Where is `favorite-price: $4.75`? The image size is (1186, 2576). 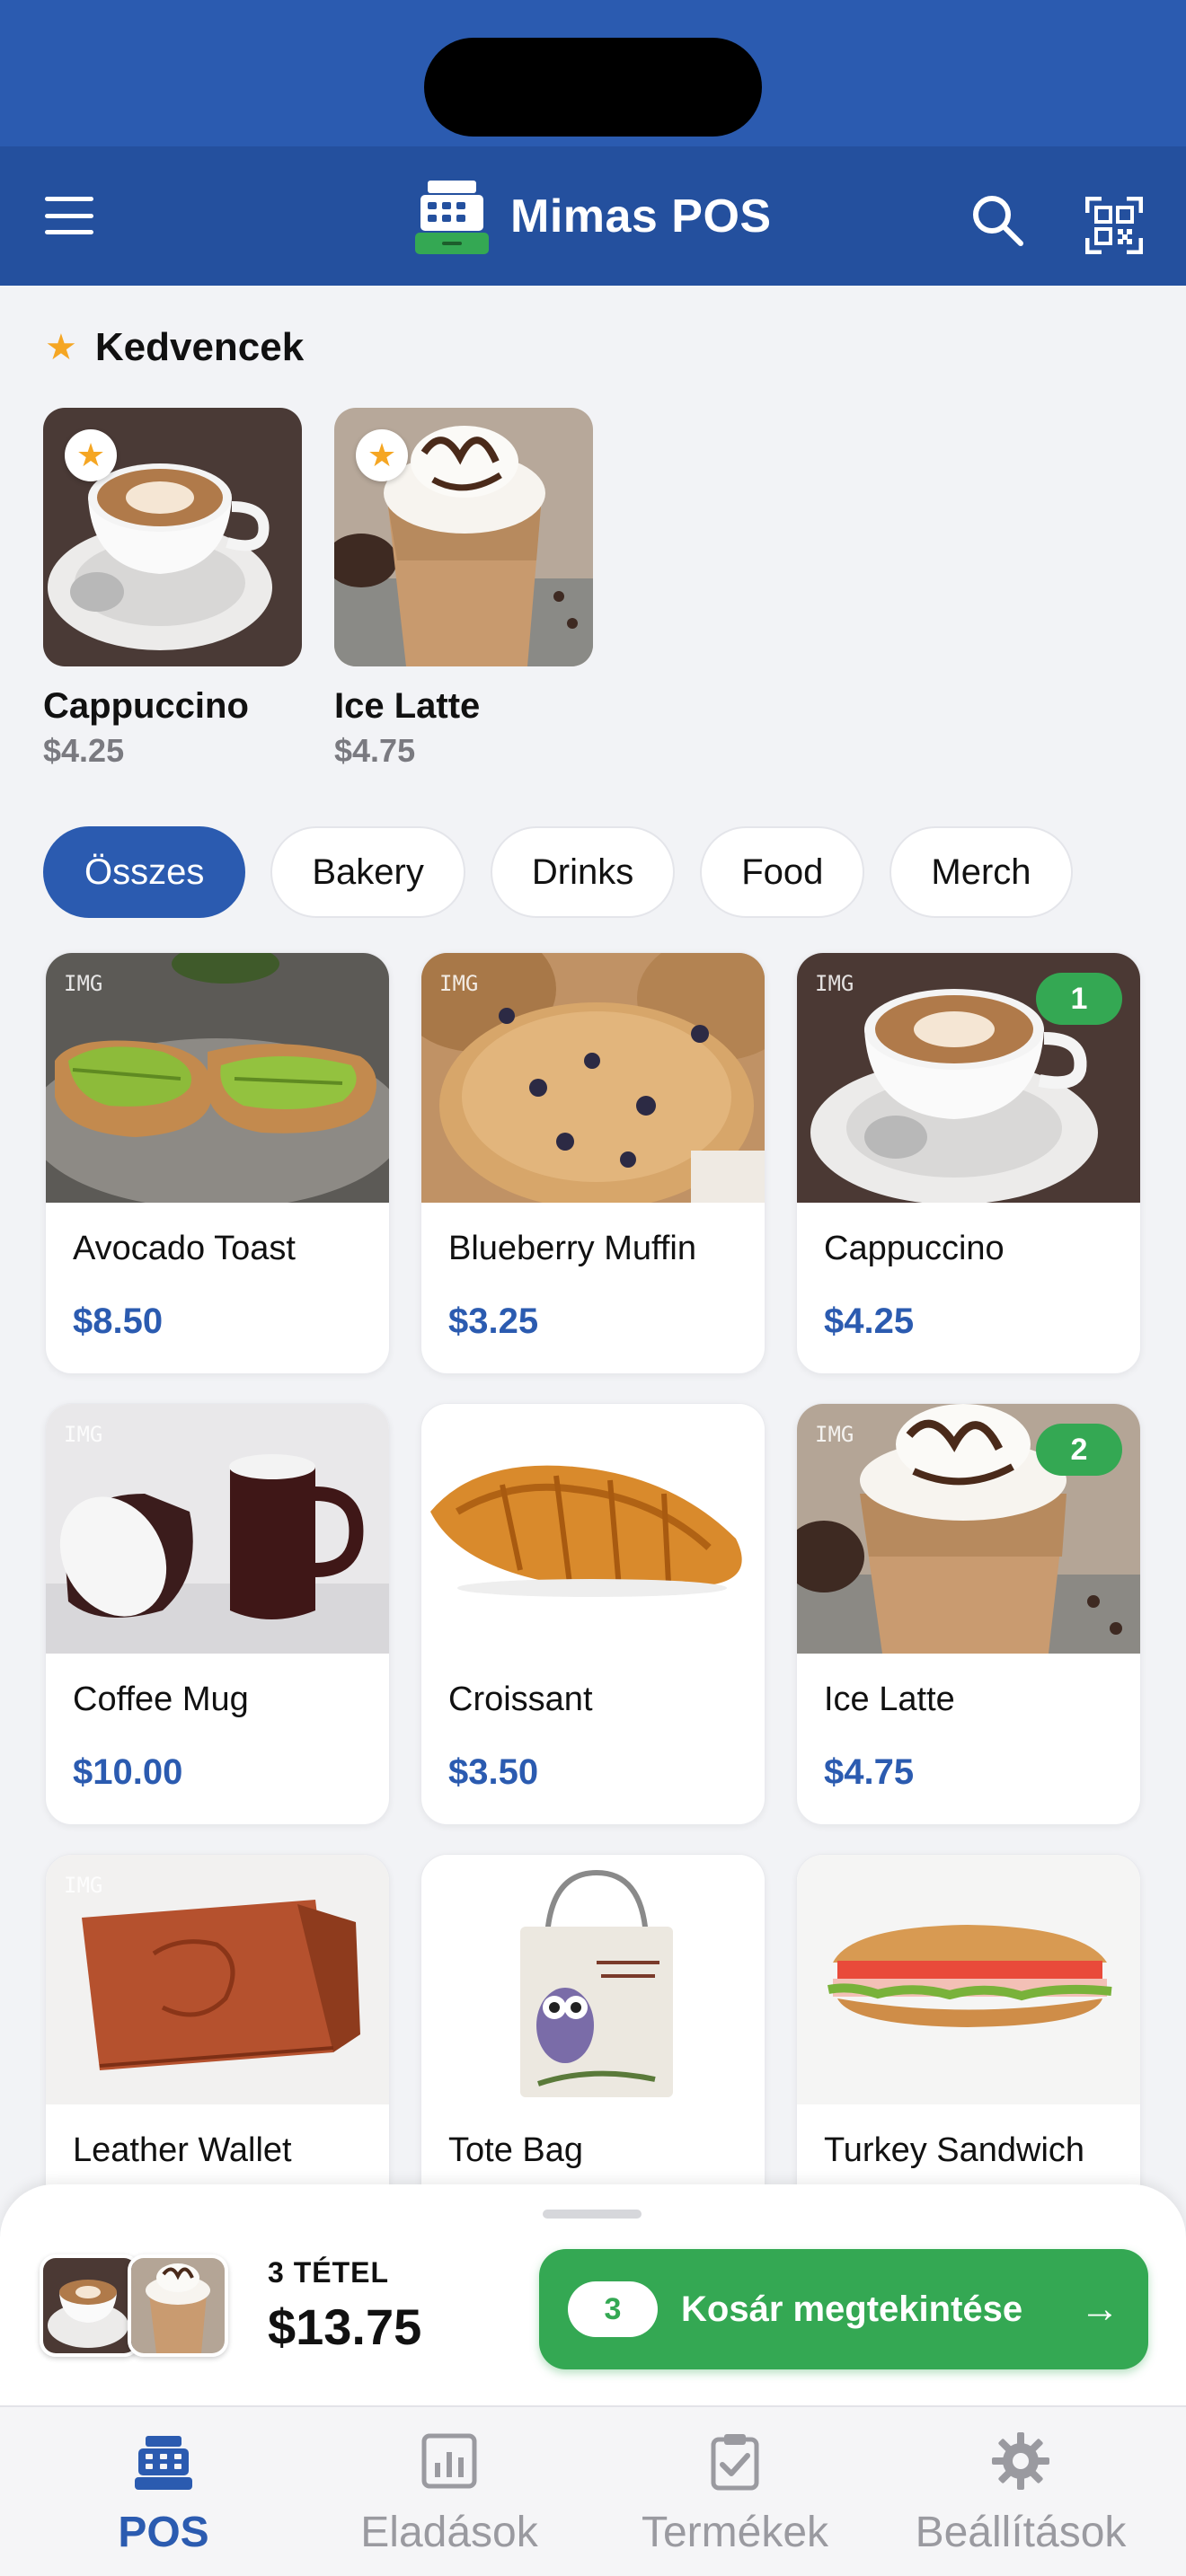 favorite-price: $4.75 is located at coordinates (375, 750).